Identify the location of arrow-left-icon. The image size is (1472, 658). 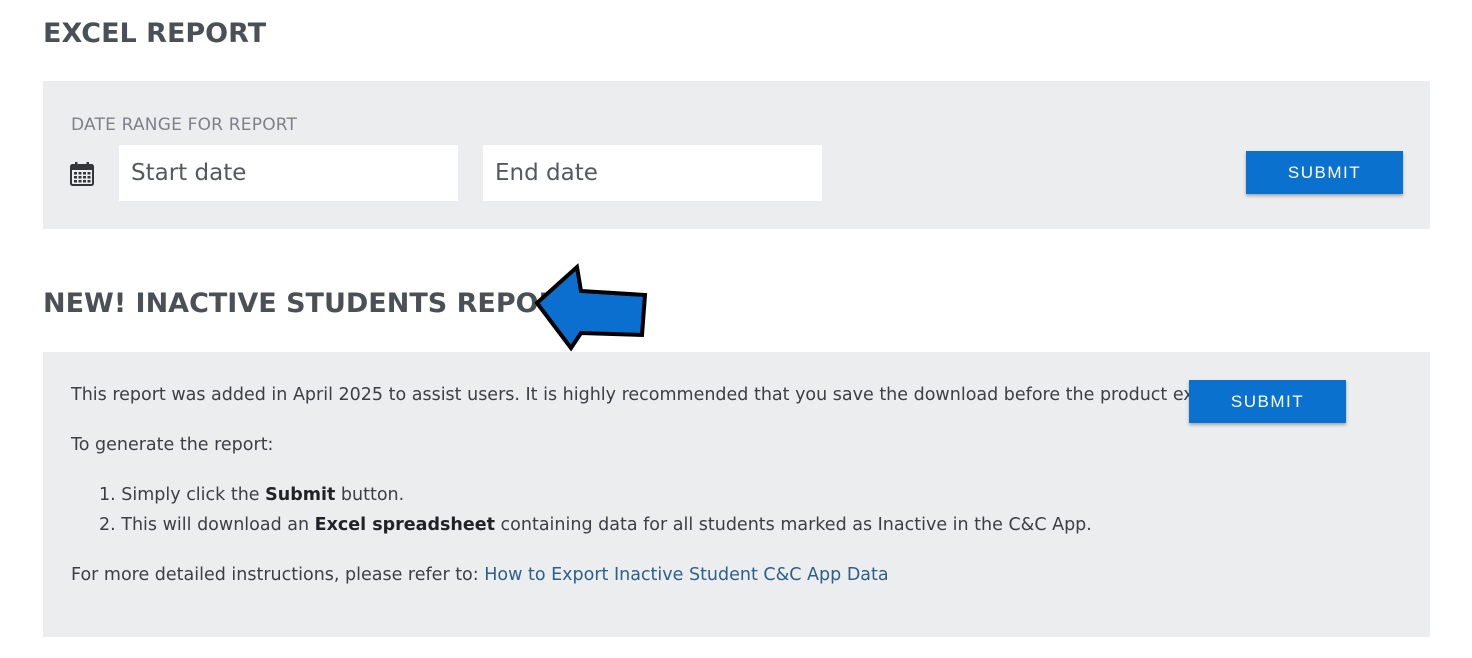
(591, 307).